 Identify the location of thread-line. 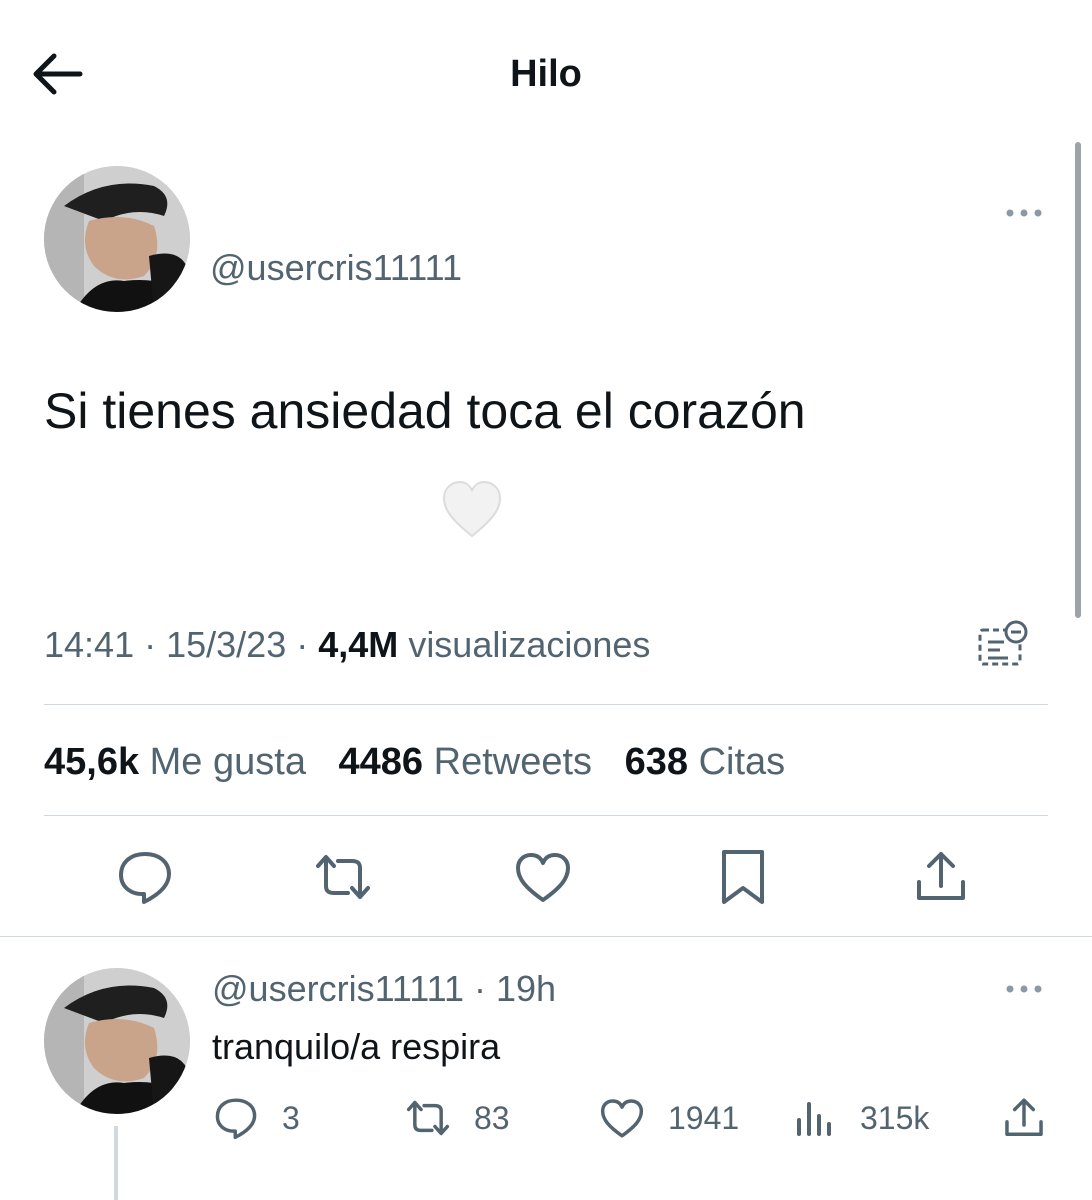
(116, 1163).